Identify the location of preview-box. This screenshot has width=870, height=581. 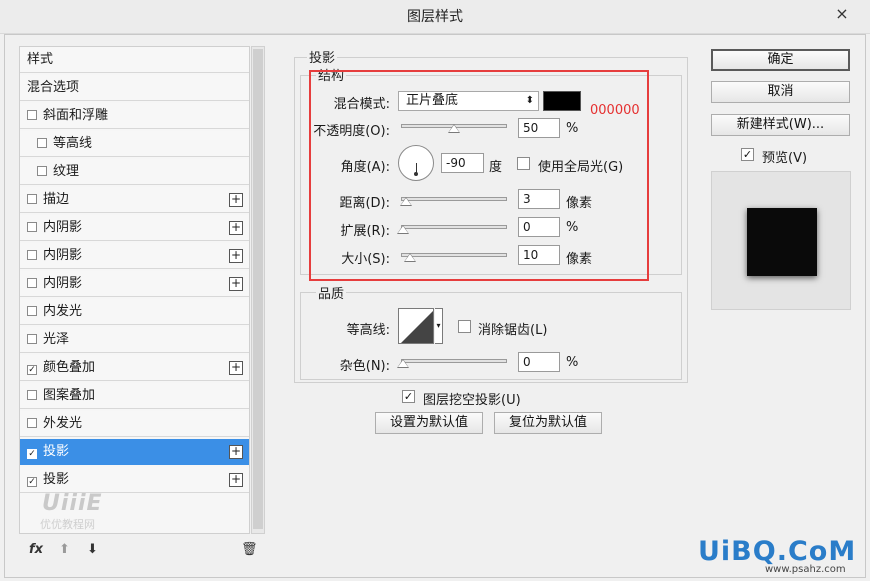
(781, 240).